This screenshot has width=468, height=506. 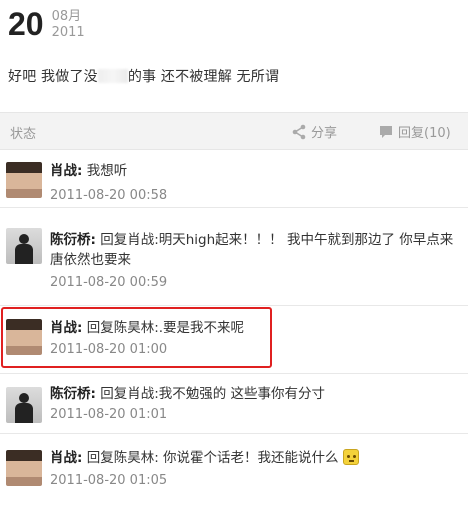 What do you see at coordinates (234, 131) in the screenshot?
I see `post-action-bar: 状态 分享 回复(10)` at bounding box center [234, 131].